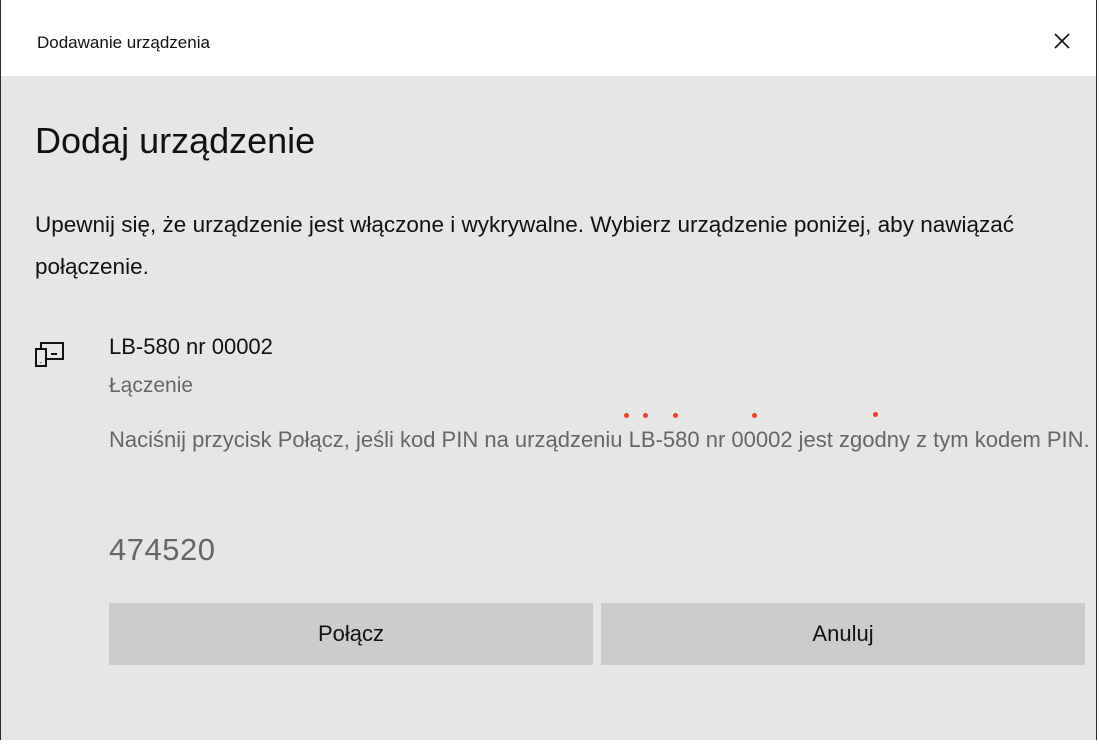  I want to click on pin-code: 474520, so click(162, 549).